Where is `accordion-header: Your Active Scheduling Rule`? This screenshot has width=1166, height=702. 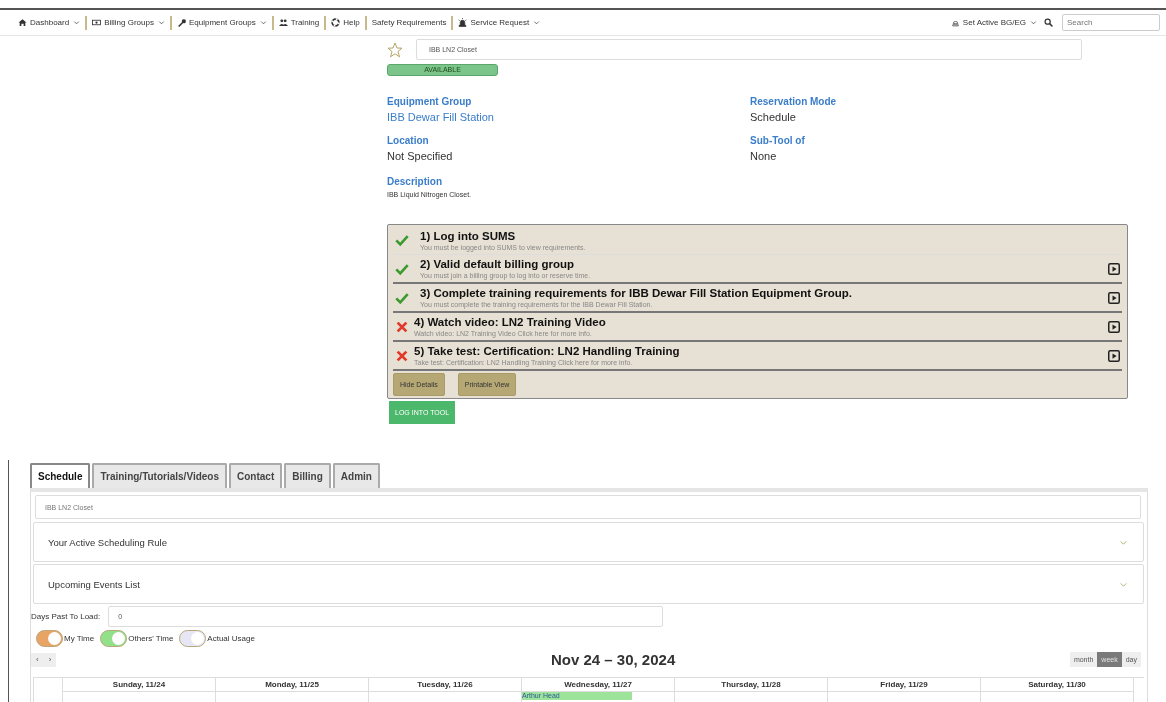 accordion-header: Your Active Scheduling Rule is located at coordinates (588, 542).